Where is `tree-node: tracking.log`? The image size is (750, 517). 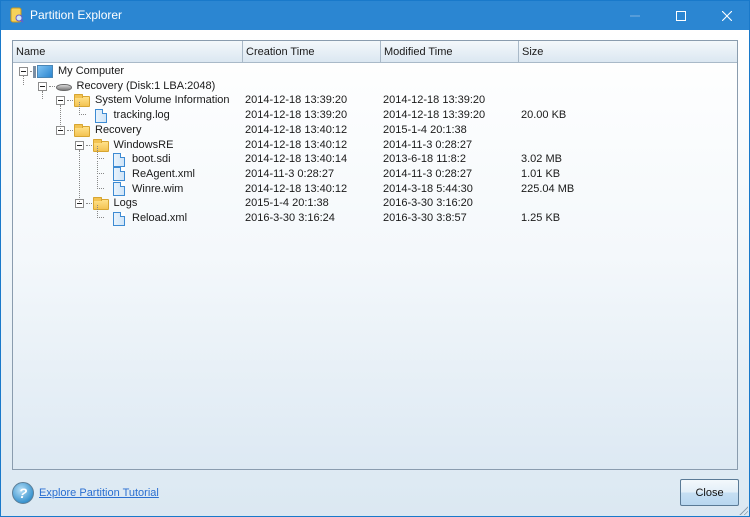
tree-node: tracking.log is located at coordinates (122, 112).